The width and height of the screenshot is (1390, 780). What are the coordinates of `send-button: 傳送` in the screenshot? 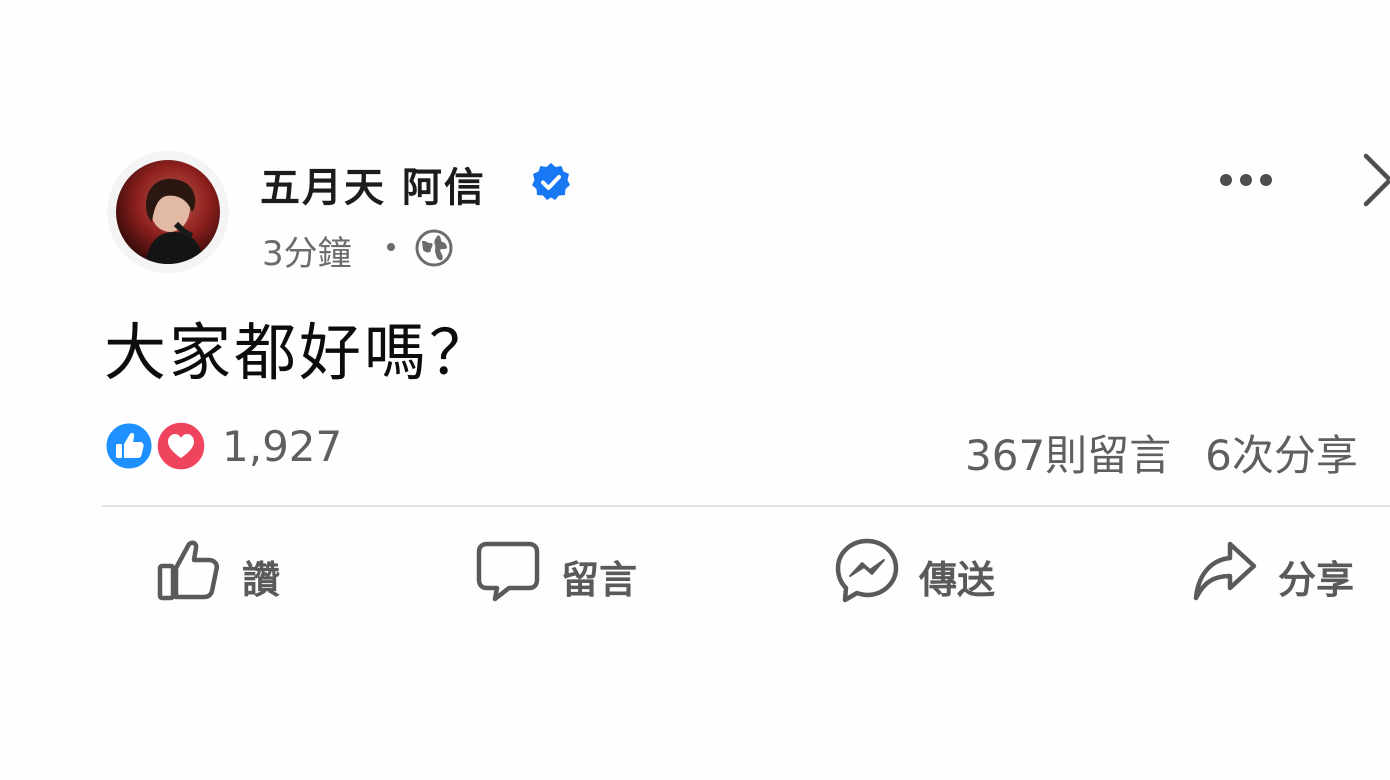 It's located at (923, 572).